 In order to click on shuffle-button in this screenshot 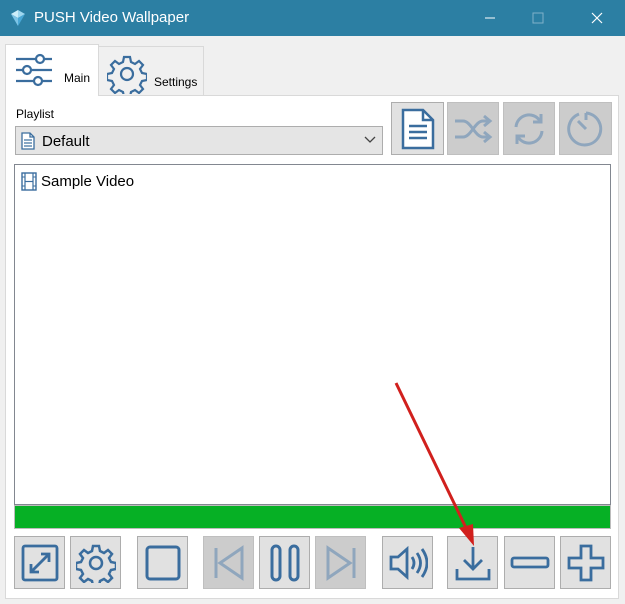, I will do `click(473, 128)`.